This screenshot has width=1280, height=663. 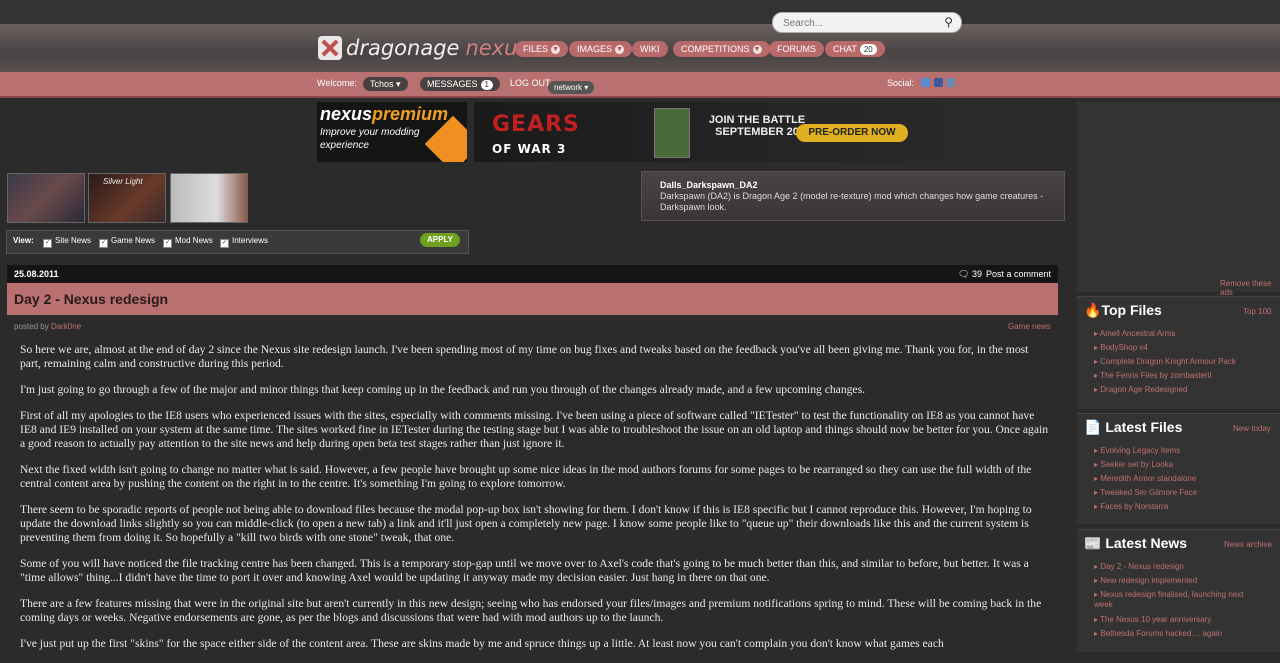 What do you see at coordinates (1156, 619) in the screenshot?
I see `sidebar-item-label: The Nexus 10 year anniversary` at bounding box center [1156, 619].